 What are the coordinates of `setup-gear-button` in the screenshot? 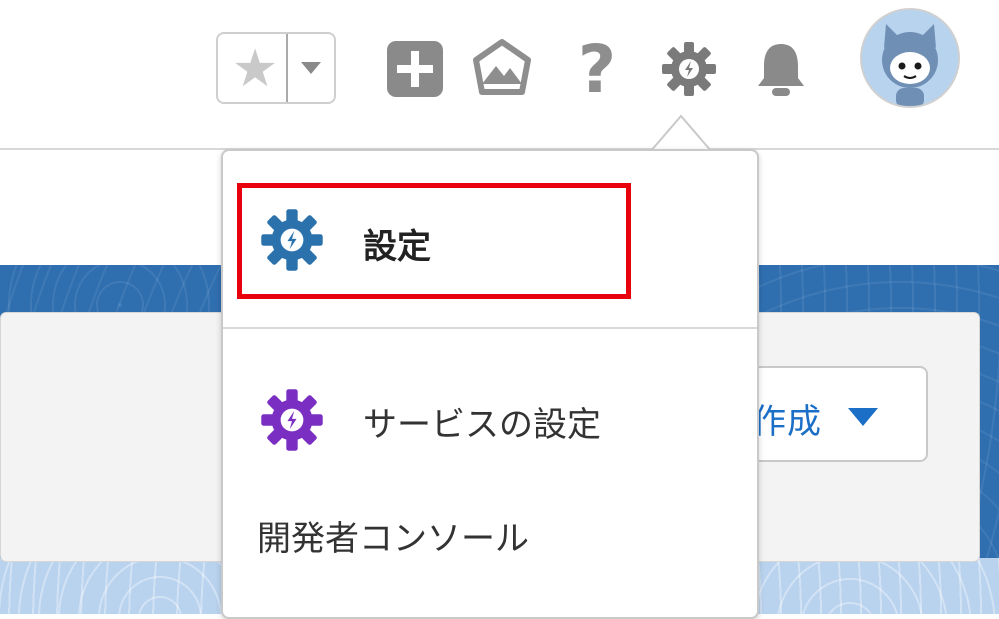 It's located at (689, 69).